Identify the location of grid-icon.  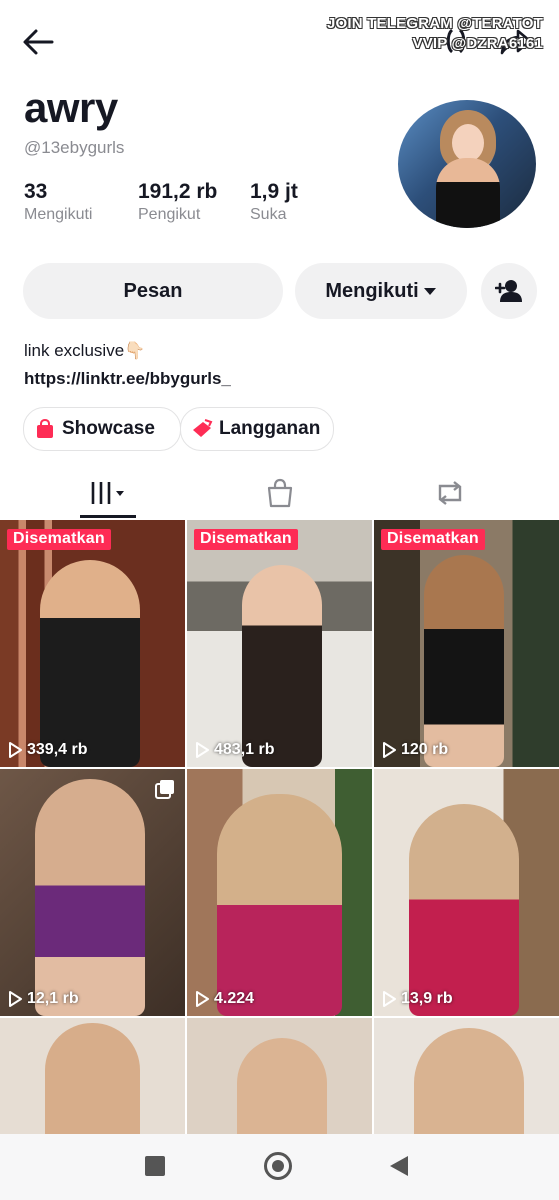
(107, 493).